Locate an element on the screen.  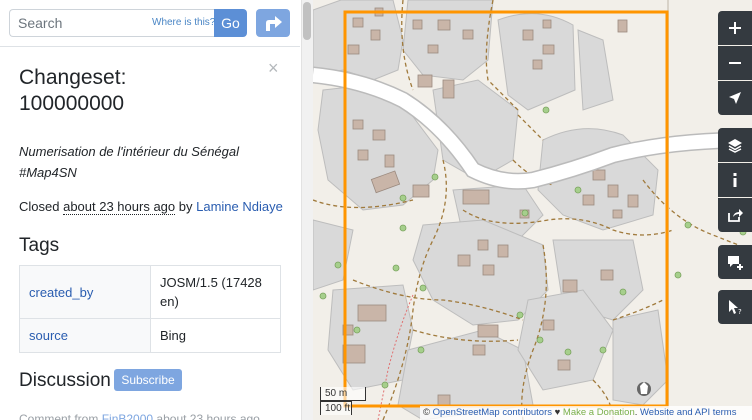
subscribe-button: Subscribe is located at coordinates (148, 380).